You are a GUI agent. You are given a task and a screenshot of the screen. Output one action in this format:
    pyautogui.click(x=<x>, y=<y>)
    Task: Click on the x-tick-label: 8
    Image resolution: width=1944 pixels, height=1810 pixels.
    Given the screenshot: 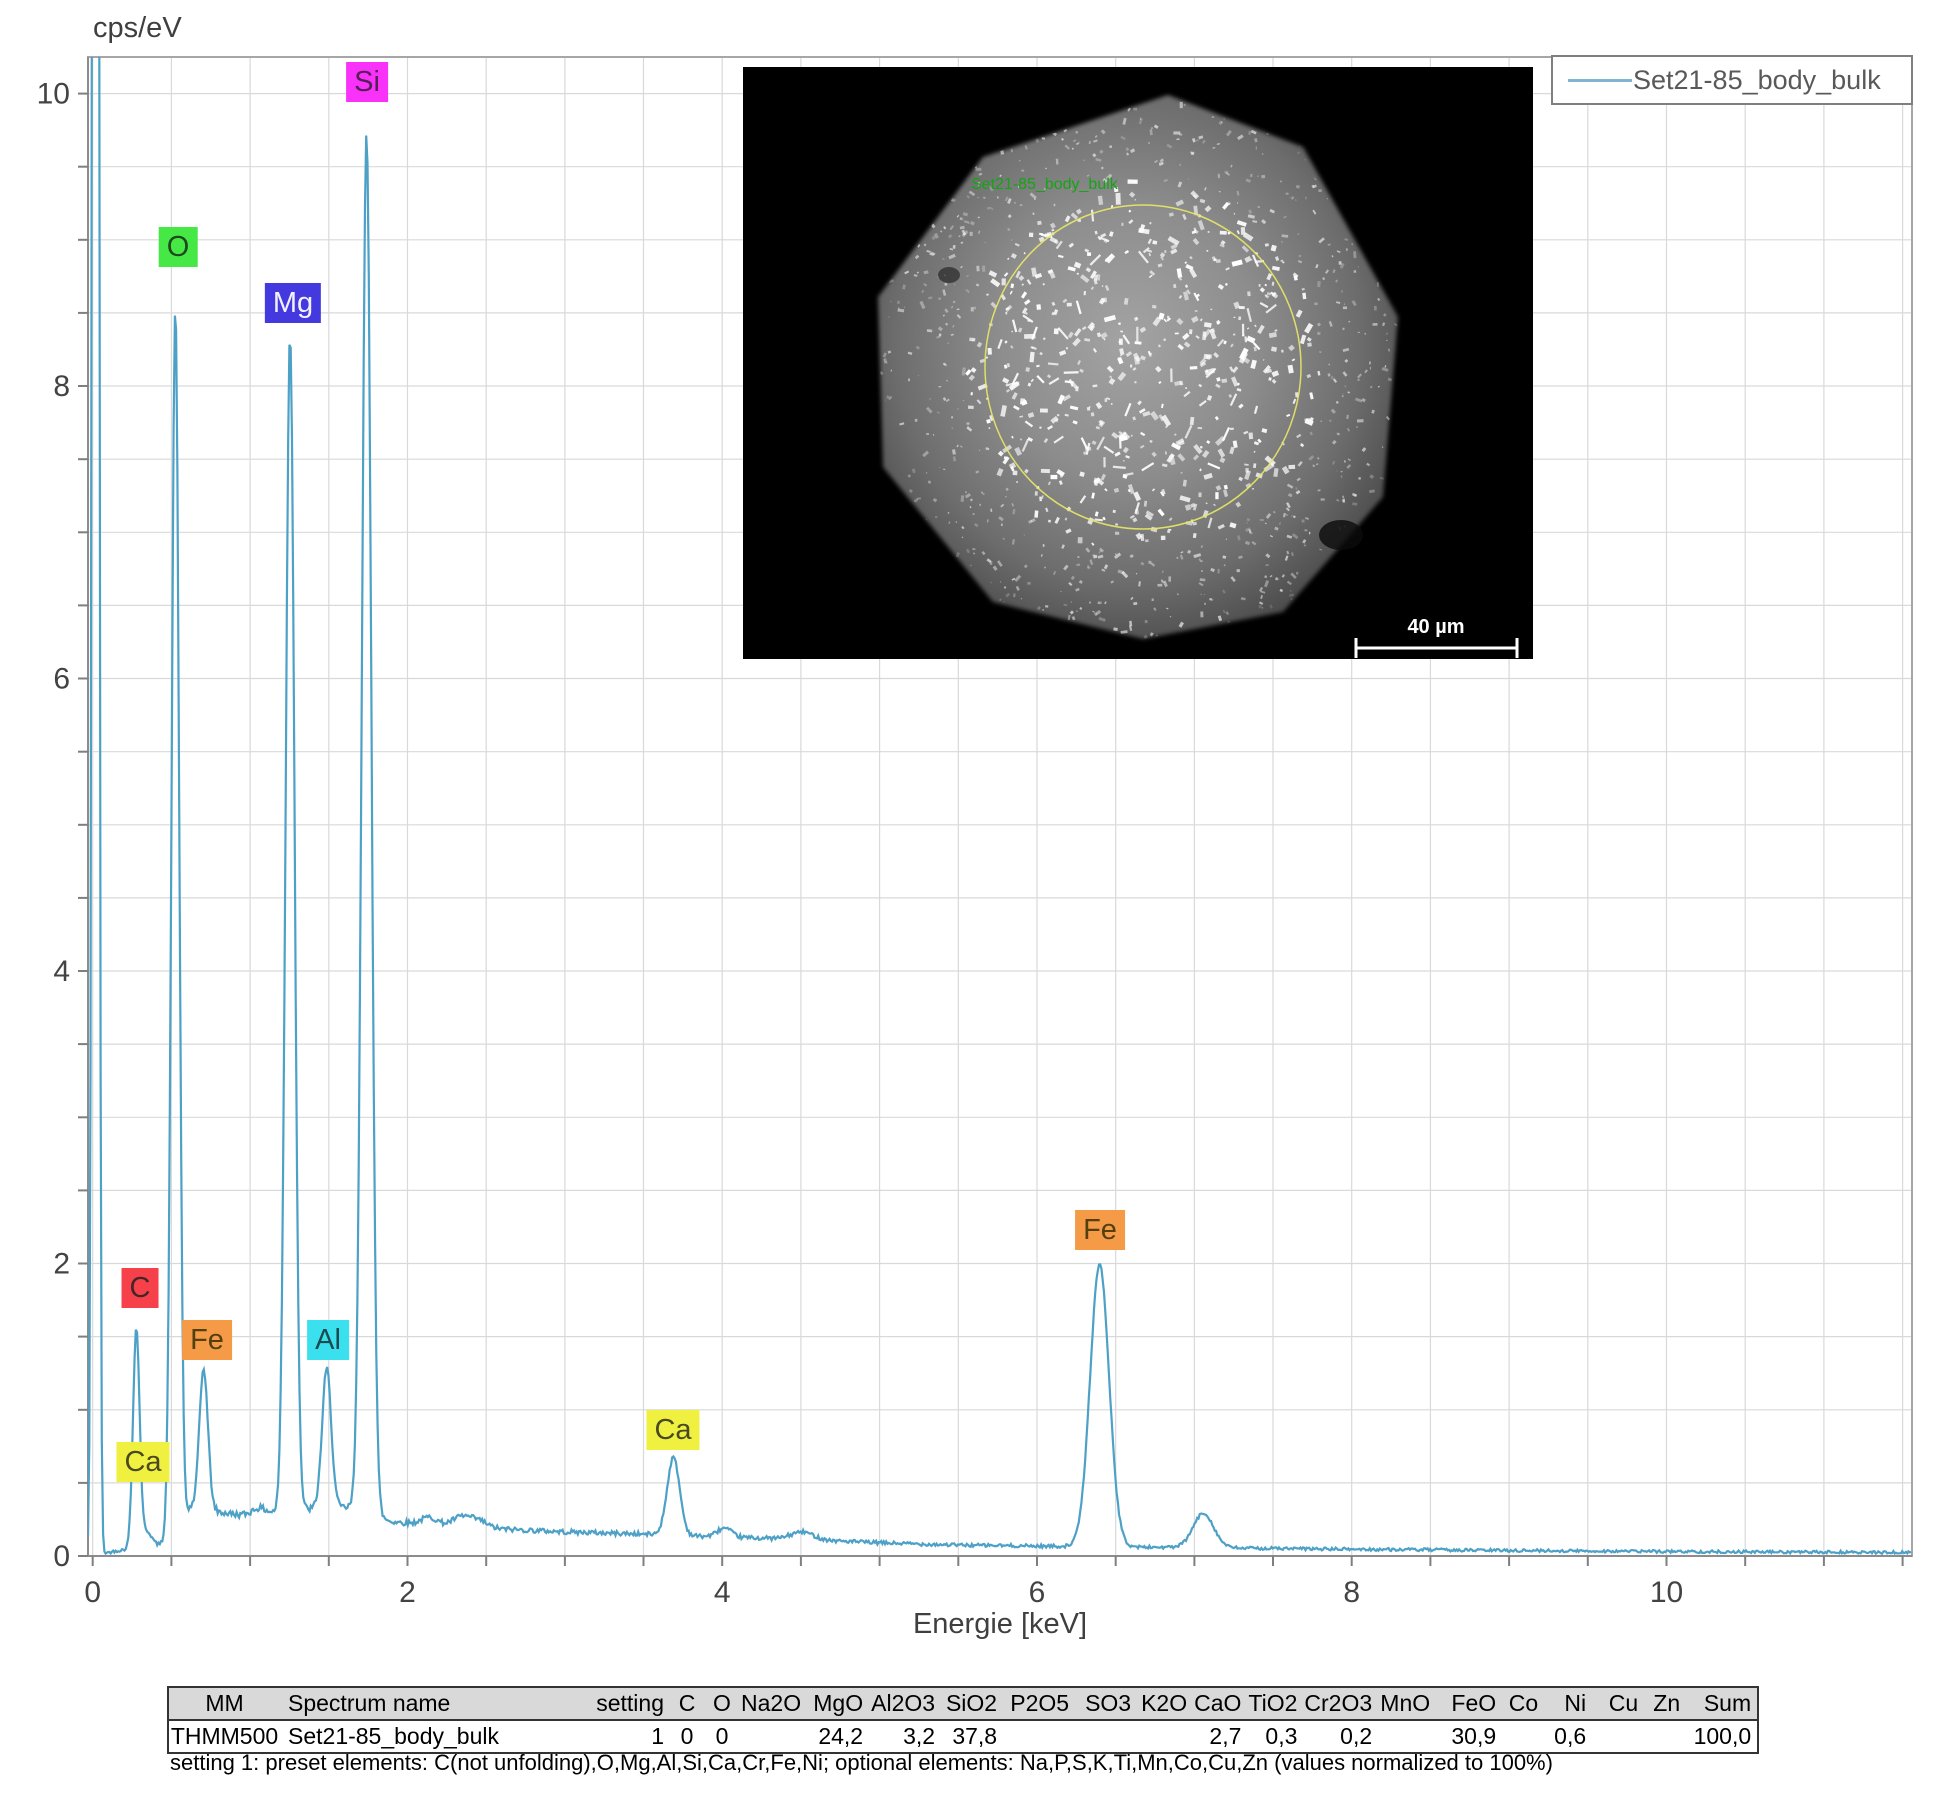 What is the action you would take?
    pyautogui.click(x=1351, y=1592)
    